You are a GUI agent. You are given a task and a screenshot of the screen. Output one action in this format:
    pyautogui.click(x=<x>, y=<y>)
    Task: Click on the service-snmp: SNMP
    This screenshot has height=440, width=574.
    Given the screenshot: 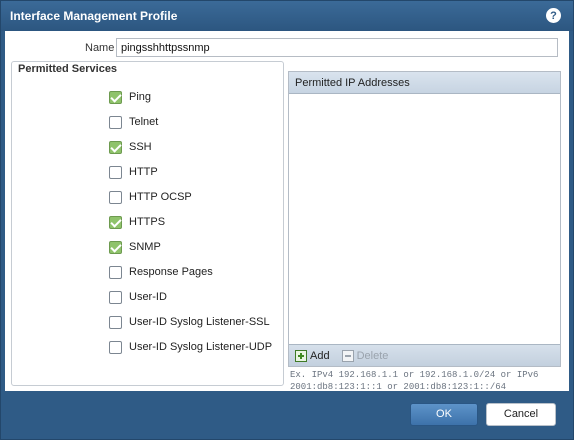 What is the action you would take?
    pyautogui.click(x=135, y=247)
    